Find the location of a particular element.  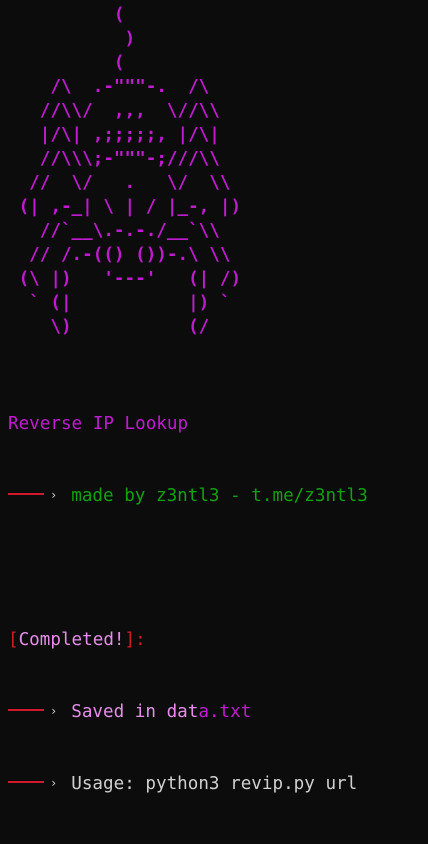

usage-text: Usage: python3 revip.py url is located at coordinates (214, 784).